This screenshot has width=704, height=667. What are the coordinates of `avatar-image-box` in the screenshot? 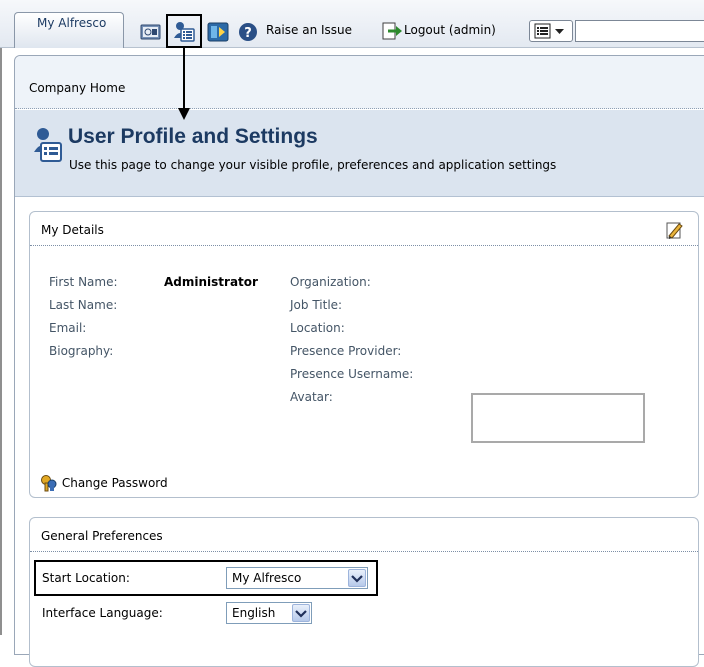 It's located at (558, 418).